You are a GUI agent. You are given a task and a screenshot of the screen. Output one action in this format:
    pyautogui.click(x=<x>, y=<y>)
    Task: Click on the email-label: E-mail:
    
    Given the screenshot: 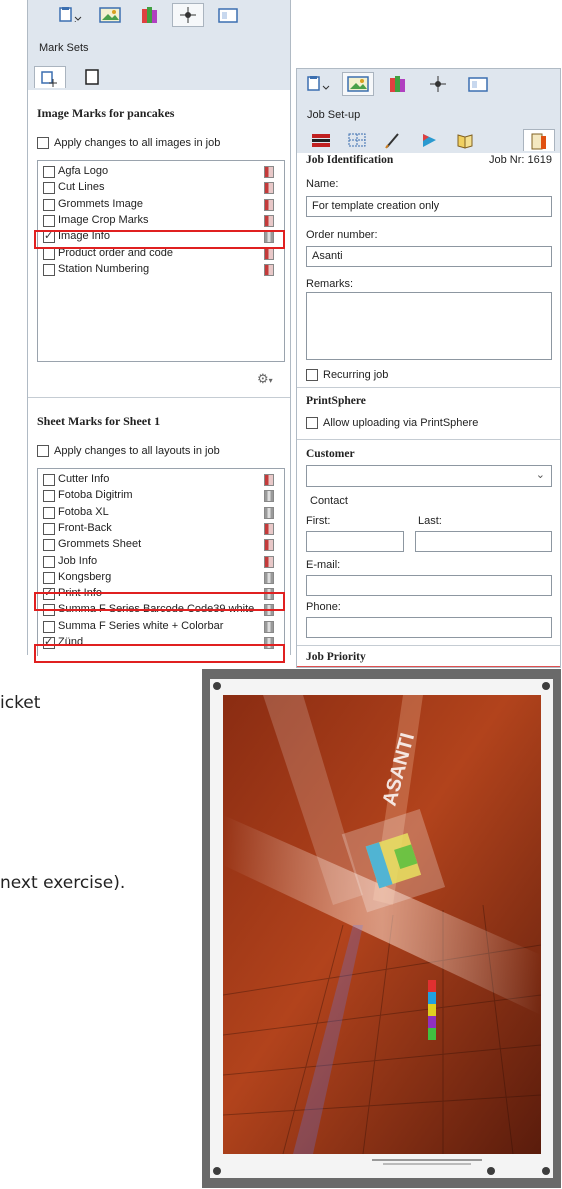 What is the action you would take?
    pyautogui.click(x=323, y=565)
    